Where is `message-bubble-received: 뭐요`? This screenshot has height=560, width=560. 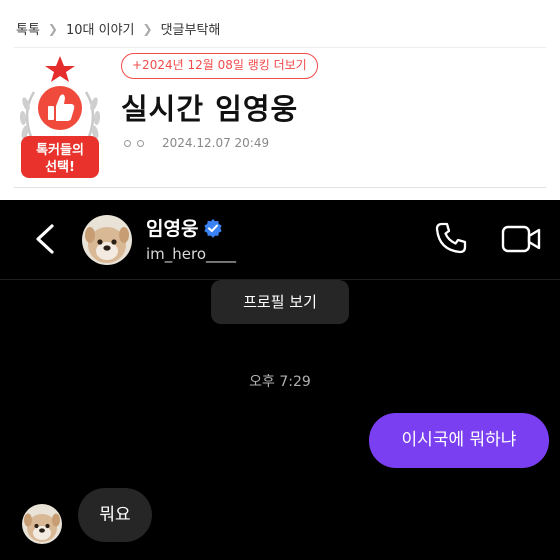 message-bubble-received: 뭐요 is located at coordinates (115, 515).